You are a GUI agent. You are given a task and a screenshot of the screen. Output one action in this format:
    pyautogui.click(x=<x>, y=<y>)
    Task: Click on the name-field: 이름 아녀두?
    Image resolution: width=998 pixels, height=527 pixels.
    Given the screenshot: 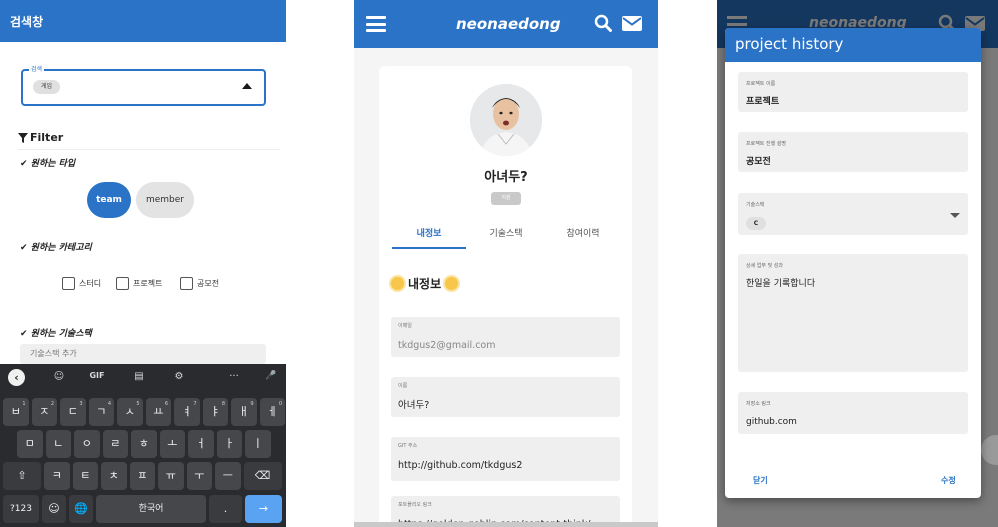 What is the action you would take?
    pyautogui.click(x=505, y=397)
    